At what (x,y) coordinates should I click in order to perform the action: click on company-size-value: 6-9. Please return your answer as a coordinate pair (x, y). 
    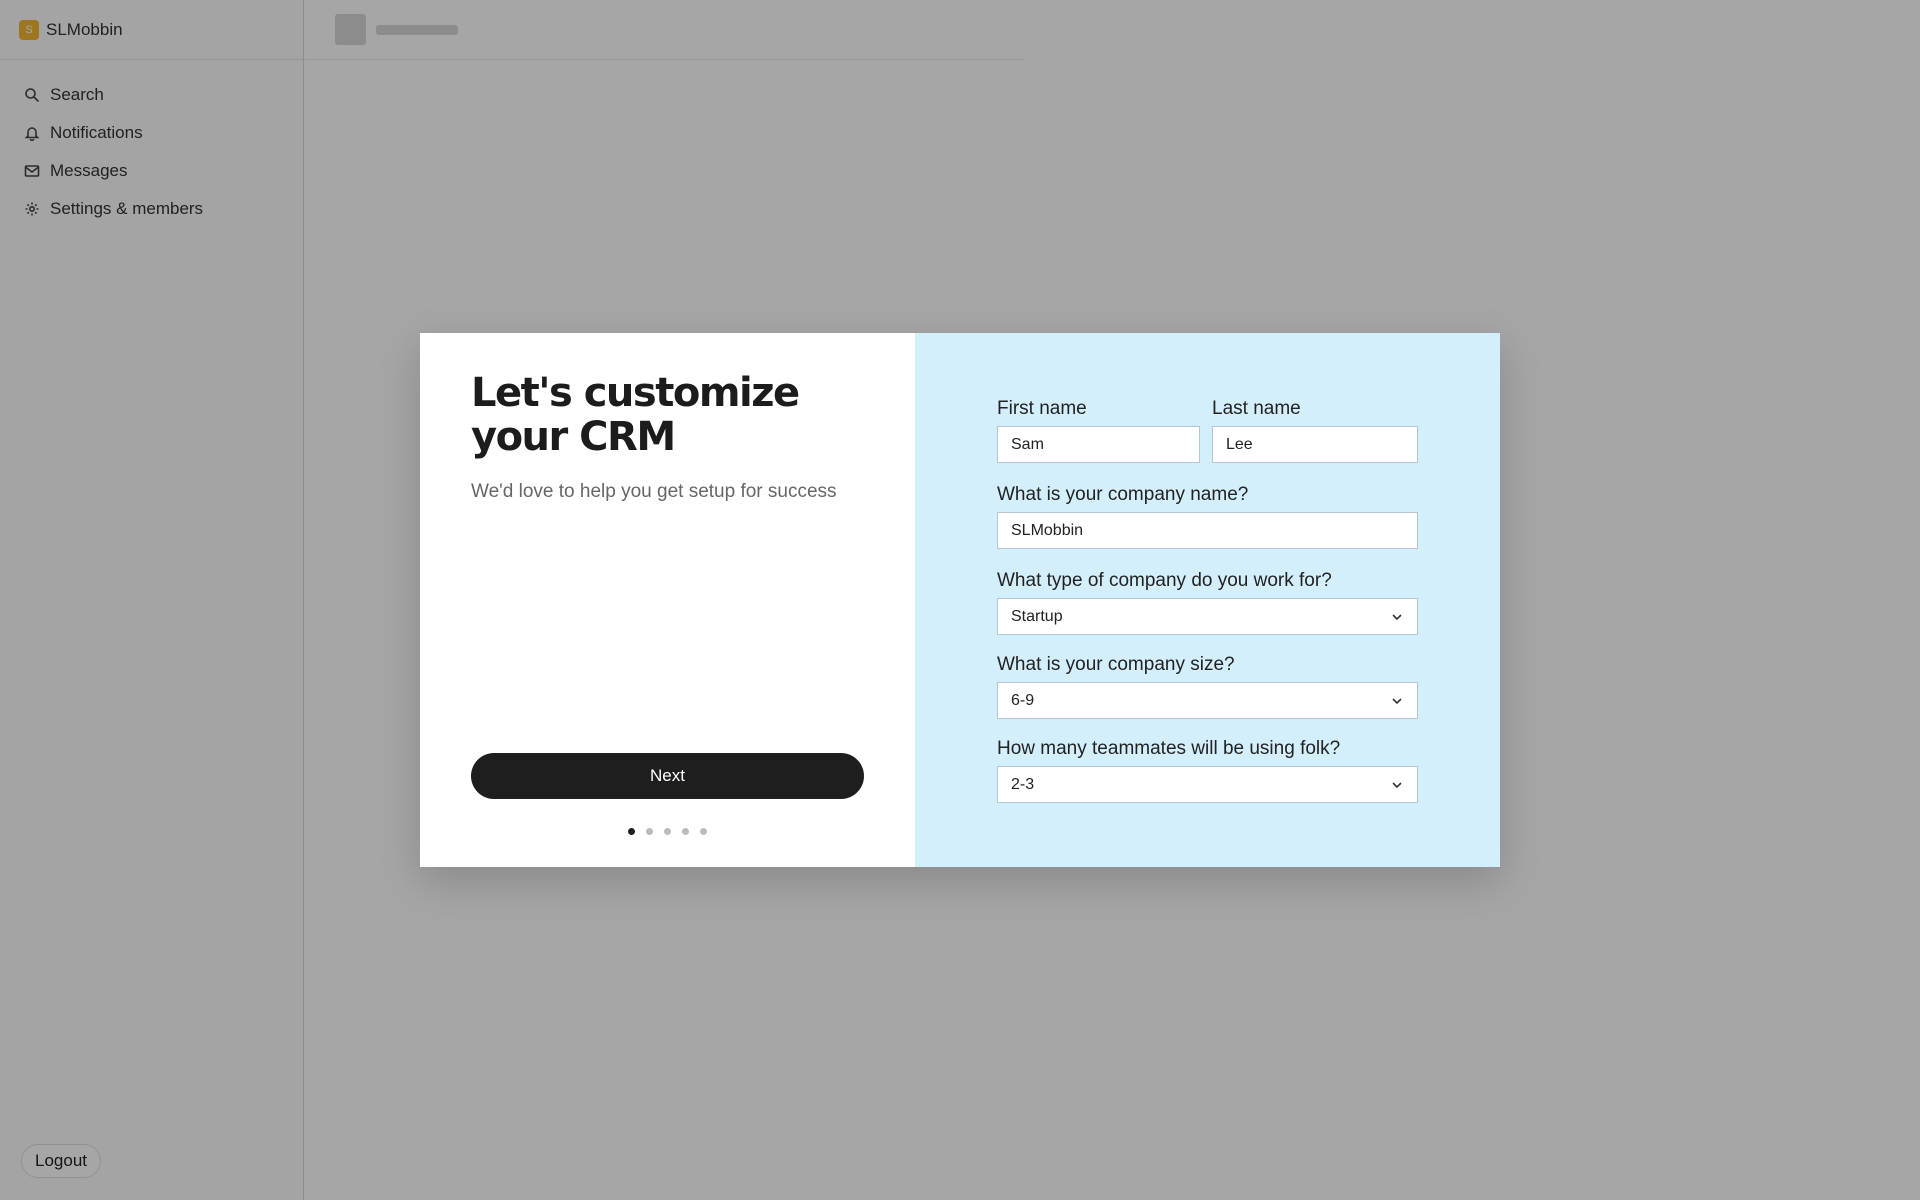
    Looking at the image, I should click on (1023, 700).